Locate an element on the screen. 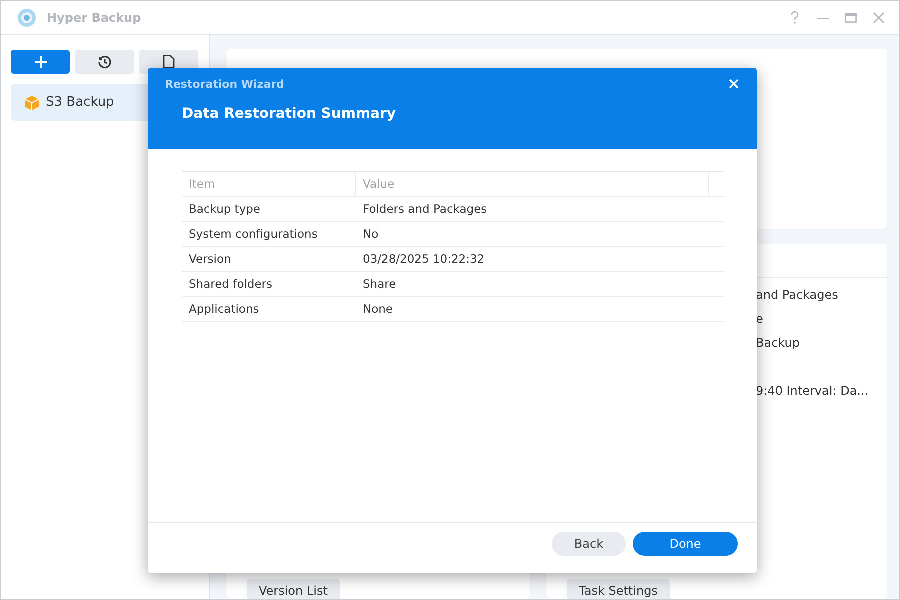 Image resolution: width=900 pixels, height=600 pixels. table-cell-text: Folders and Packages is located at coordinates (425, 209).